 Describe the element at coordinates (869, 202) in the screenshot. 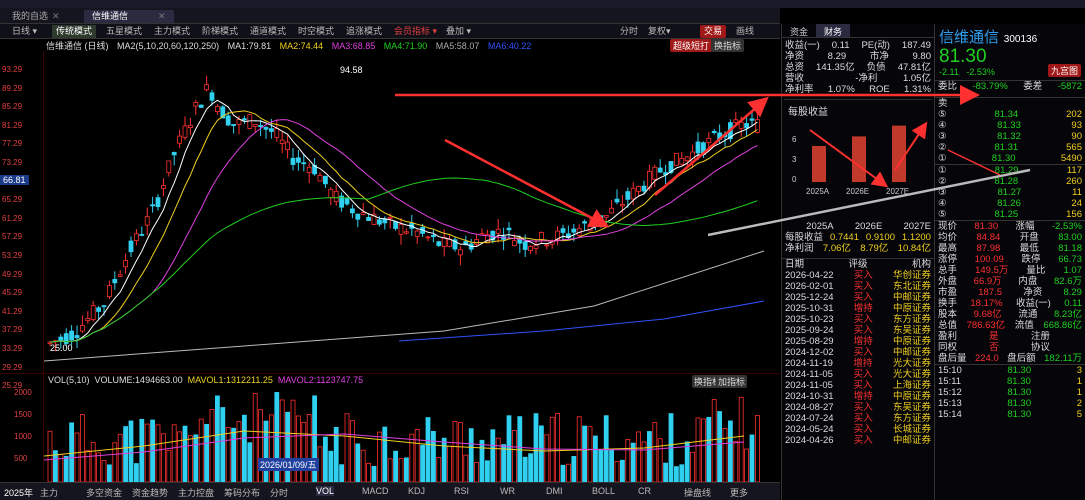

I see `trend-line` at that location.